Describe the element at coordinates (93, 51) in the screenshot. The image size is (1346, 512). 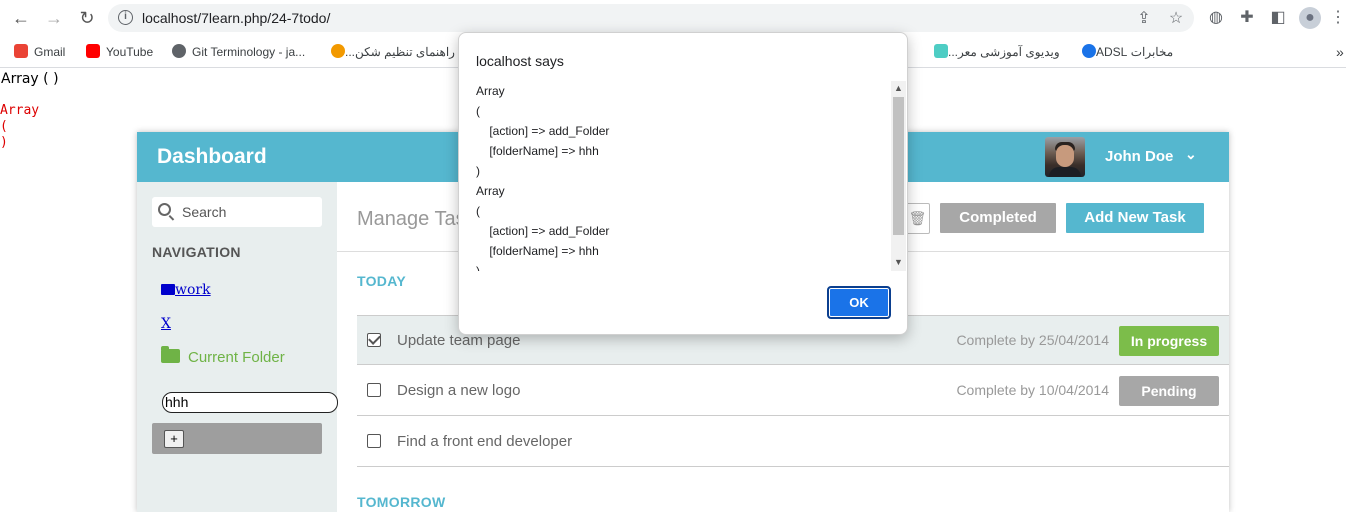
I see `youtube-icon` at that location.